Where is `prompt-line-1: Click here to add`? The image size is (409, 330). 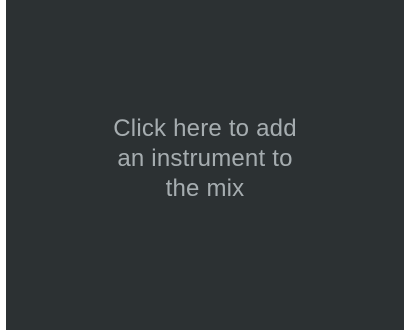 prompt-line-1: Click here to add is located at coordinates (205, 128).